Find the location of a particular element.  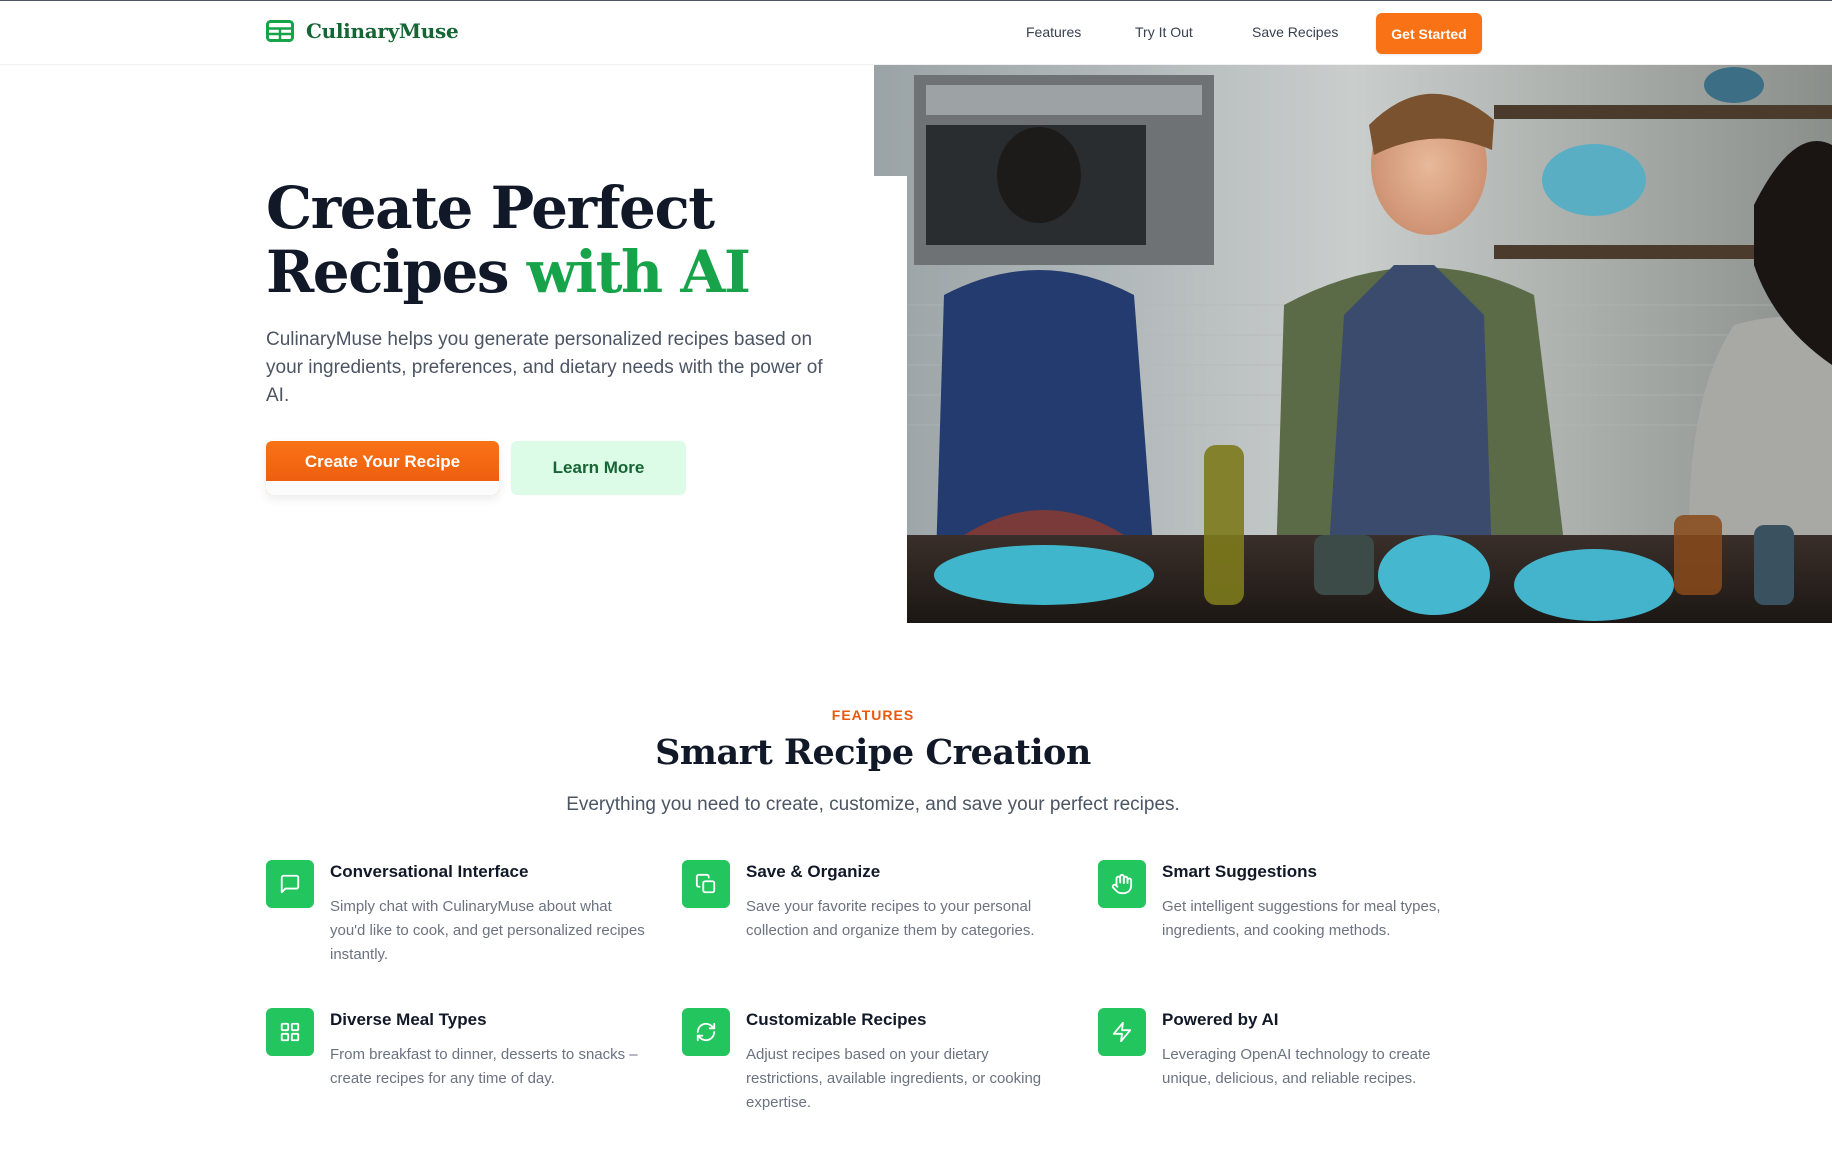

copy-icon is located at coordinates (706, 884).